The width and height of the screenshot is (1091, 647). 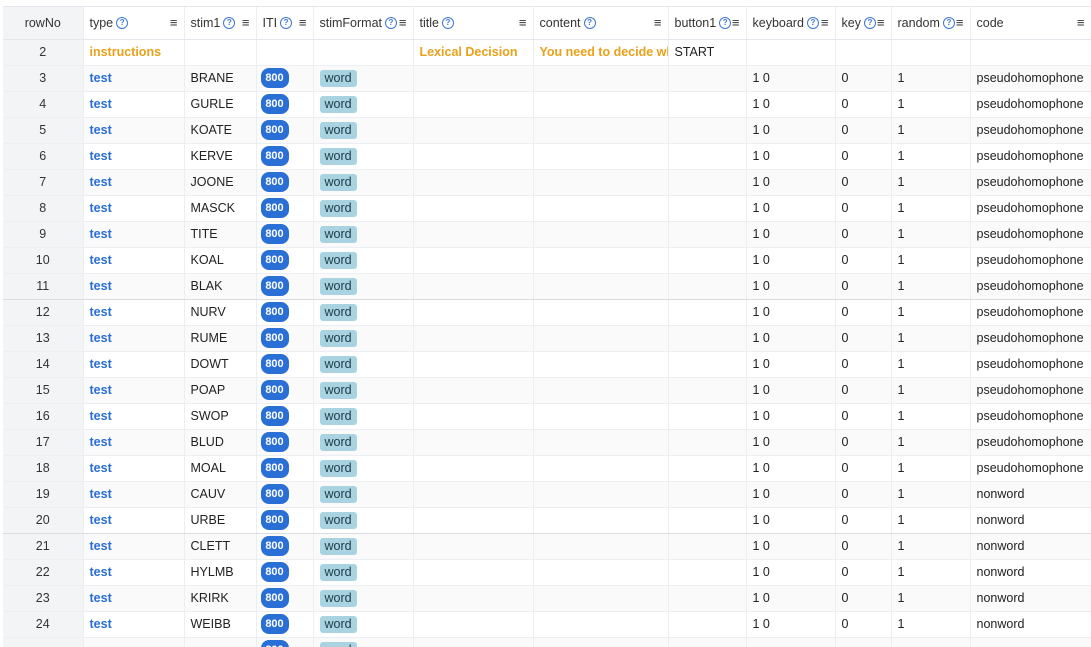 What do you see at coordinates (930, 52) in the screenshot?
I see `cell-random` at bounding box center [930, 52].